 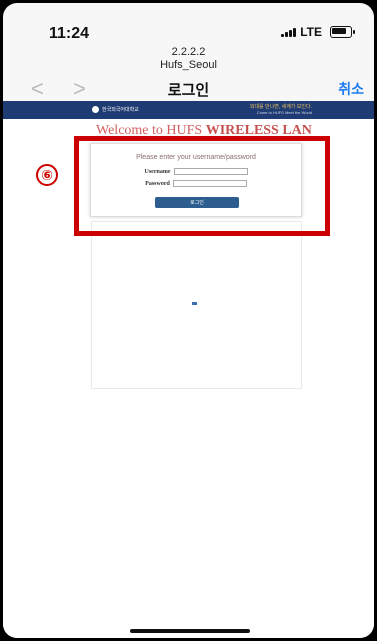 I want to click on signal-icon, so click(x=289, y=32).